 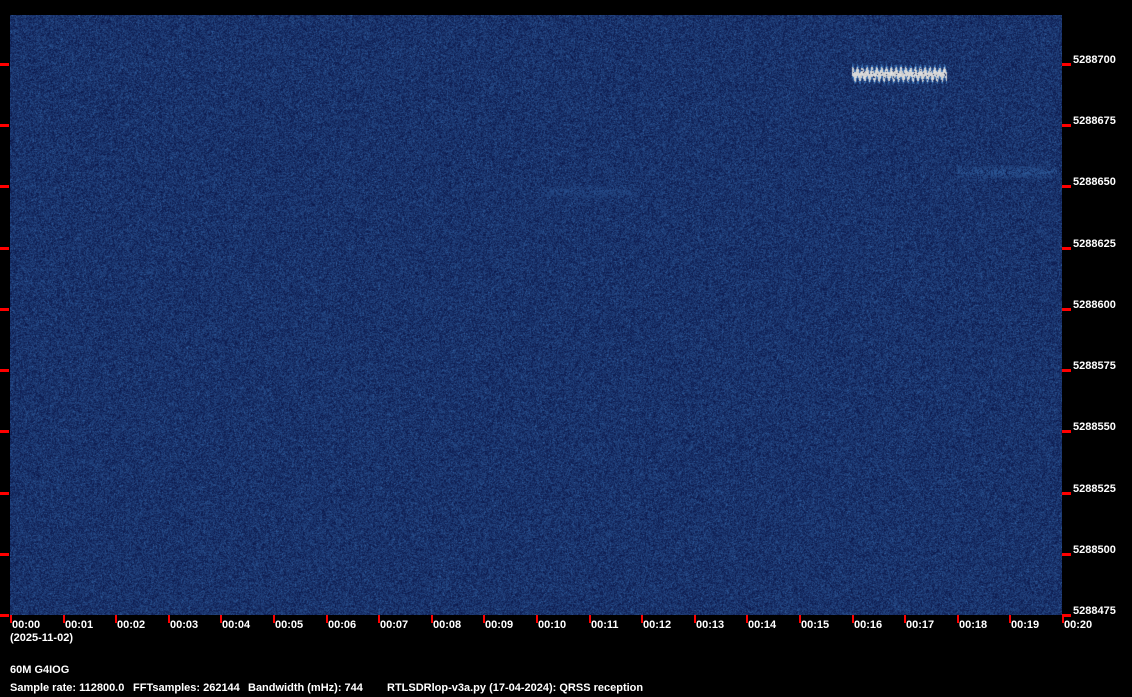 What do you see at coordinates (79, 625) in the screenshot?
I see `x-tick-label: 00:01` at bounding box center [79, 625].